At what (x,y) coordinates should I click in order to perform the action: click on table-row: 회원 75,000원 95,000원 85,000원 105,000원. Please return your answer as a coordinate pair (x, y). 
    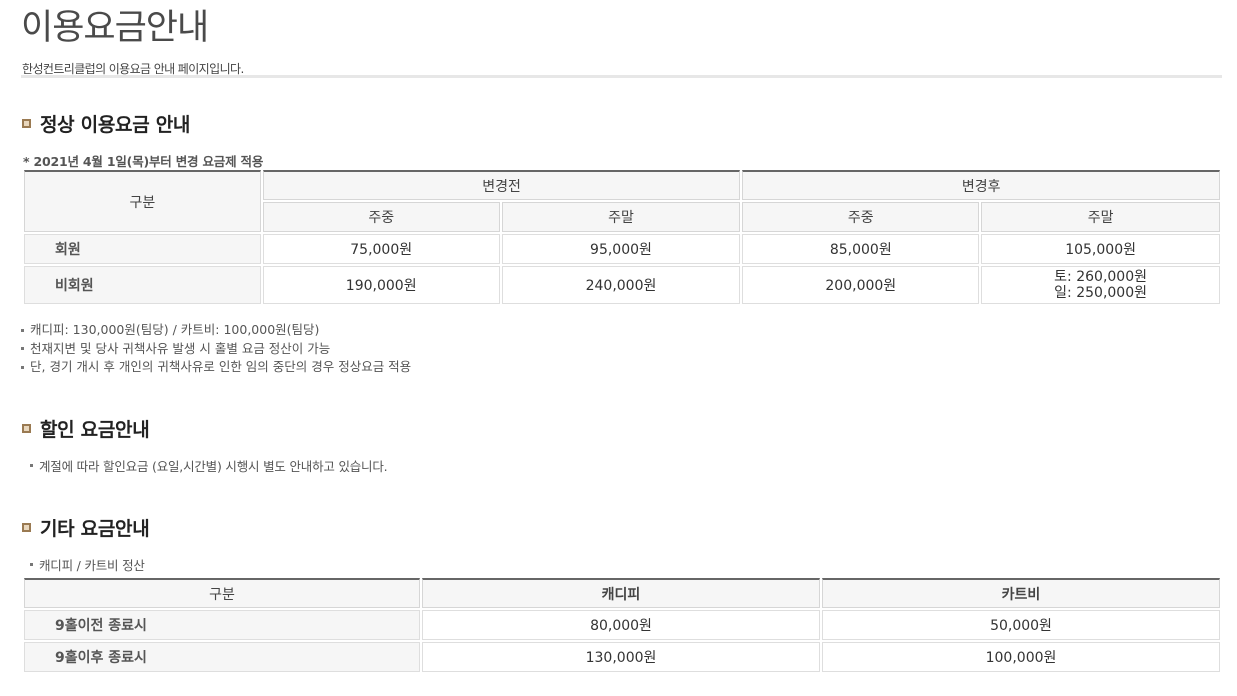
    Looking at the image, I should click on (622, 249).